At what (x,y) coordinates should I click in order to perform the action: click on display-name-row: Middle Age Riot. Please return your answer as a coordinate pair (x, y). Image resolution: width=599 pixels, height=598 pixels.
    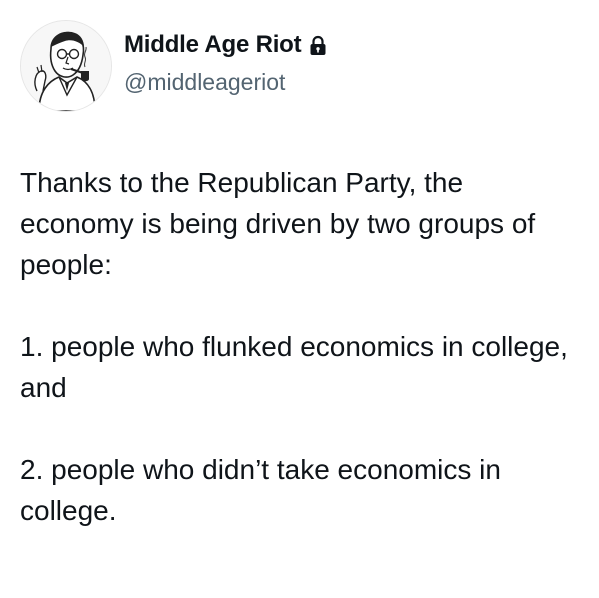
    Looking at the image, I should click on (225, 45).